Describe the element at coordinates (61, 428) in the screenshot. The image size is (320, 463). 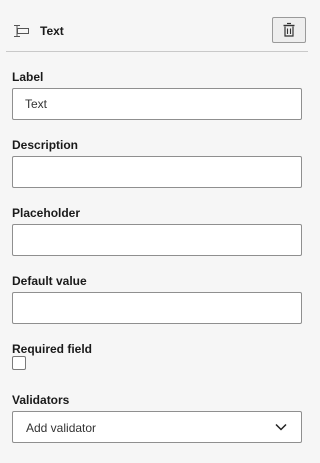
I see `select-value: Add validator` at that location.